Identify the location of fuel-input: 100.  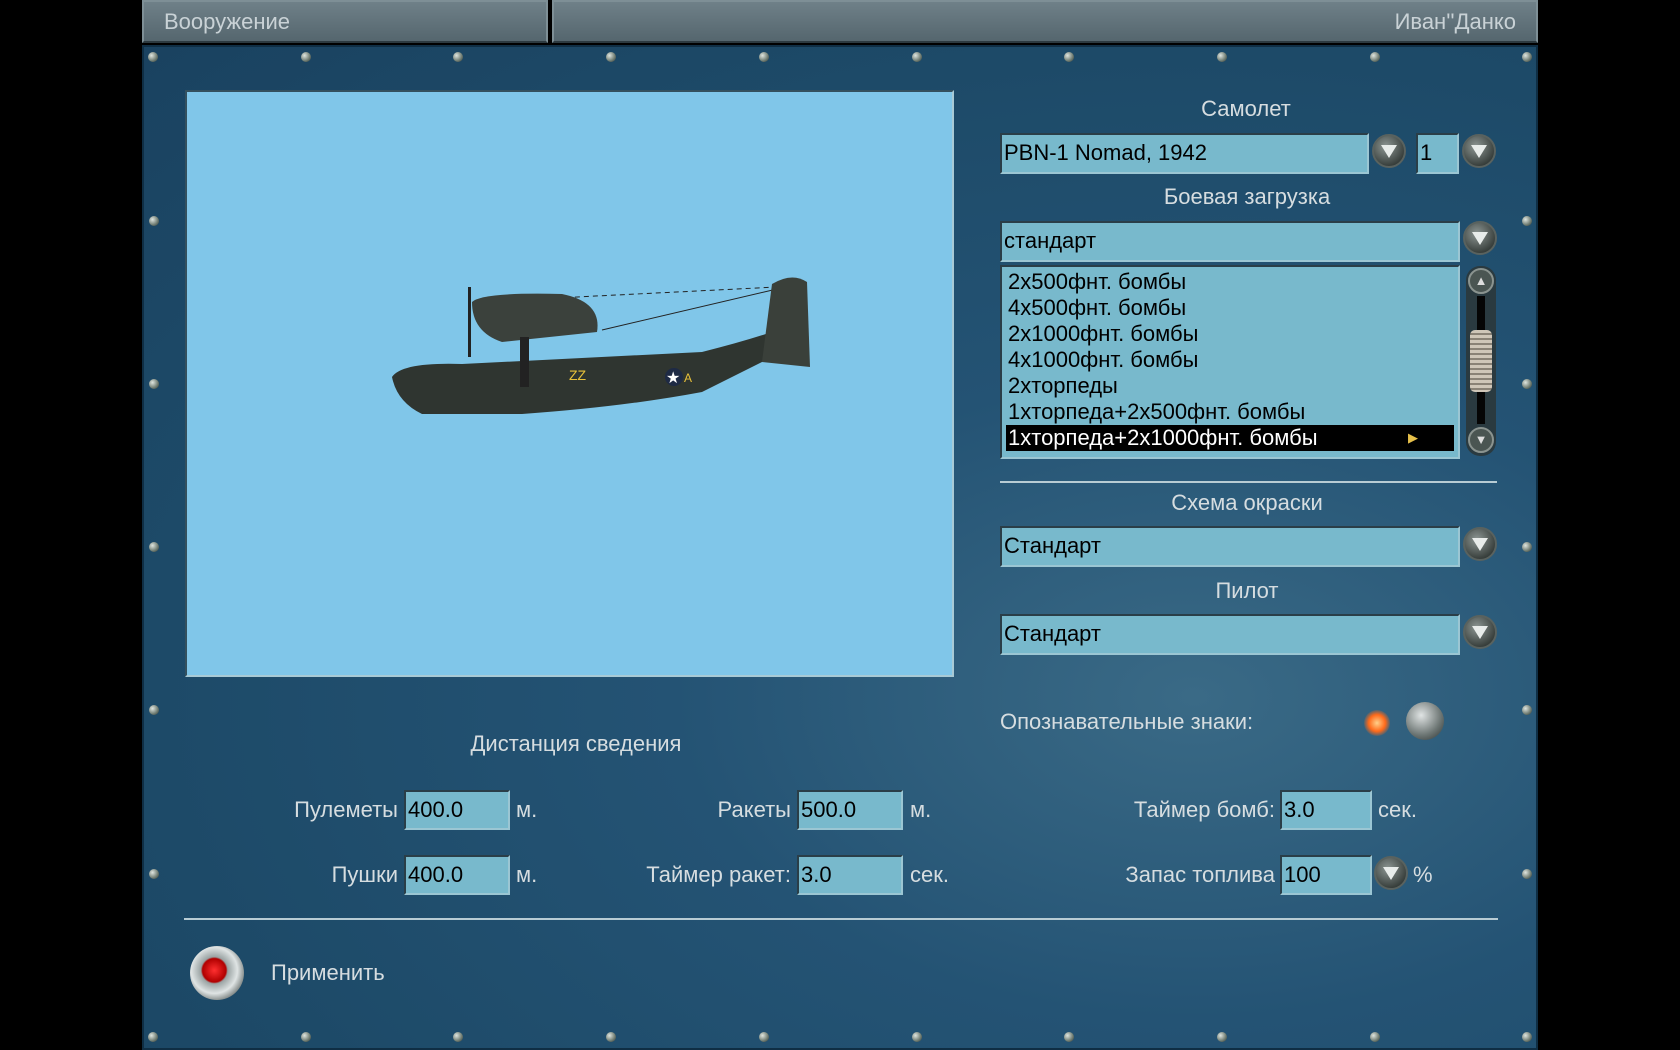
(1326, 875).